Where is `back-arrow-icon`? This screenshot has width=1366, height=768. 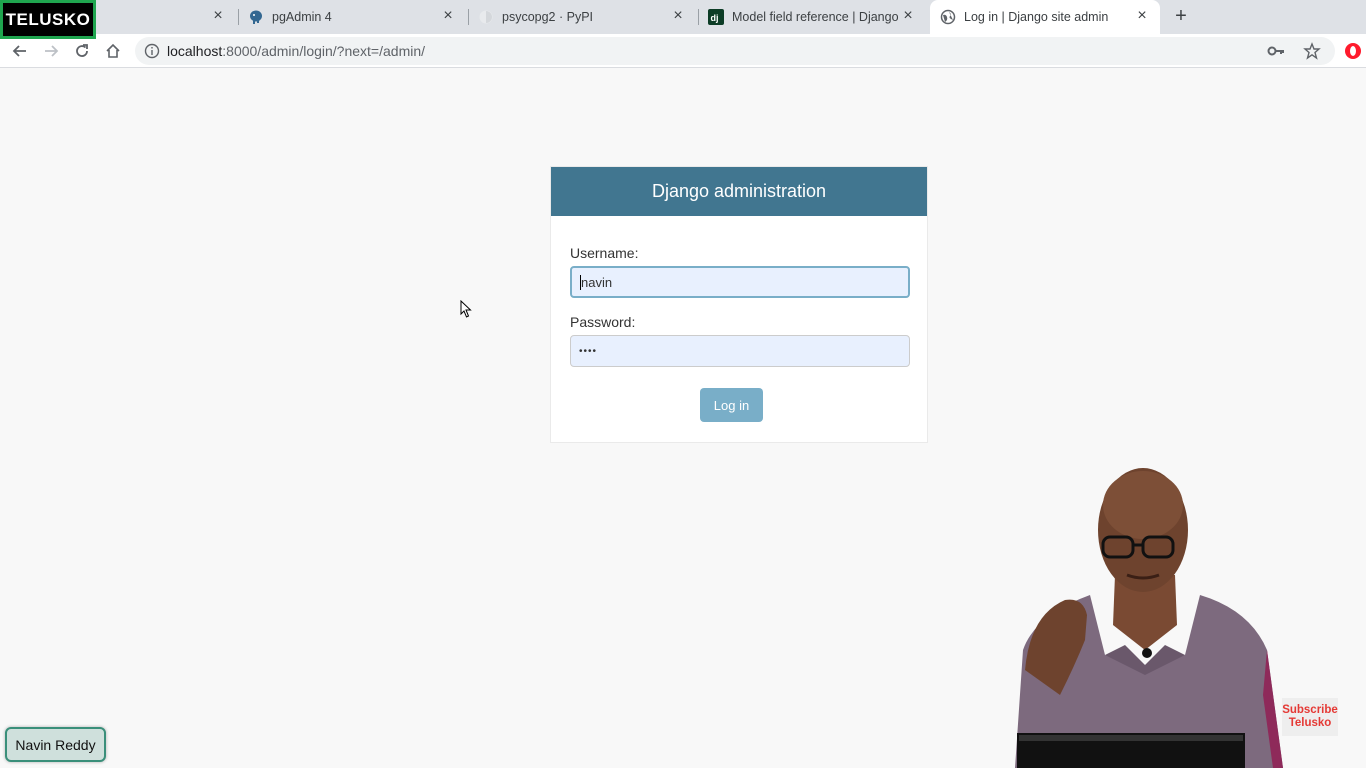 back-arrow-icon is located at coordinates (20, 51).